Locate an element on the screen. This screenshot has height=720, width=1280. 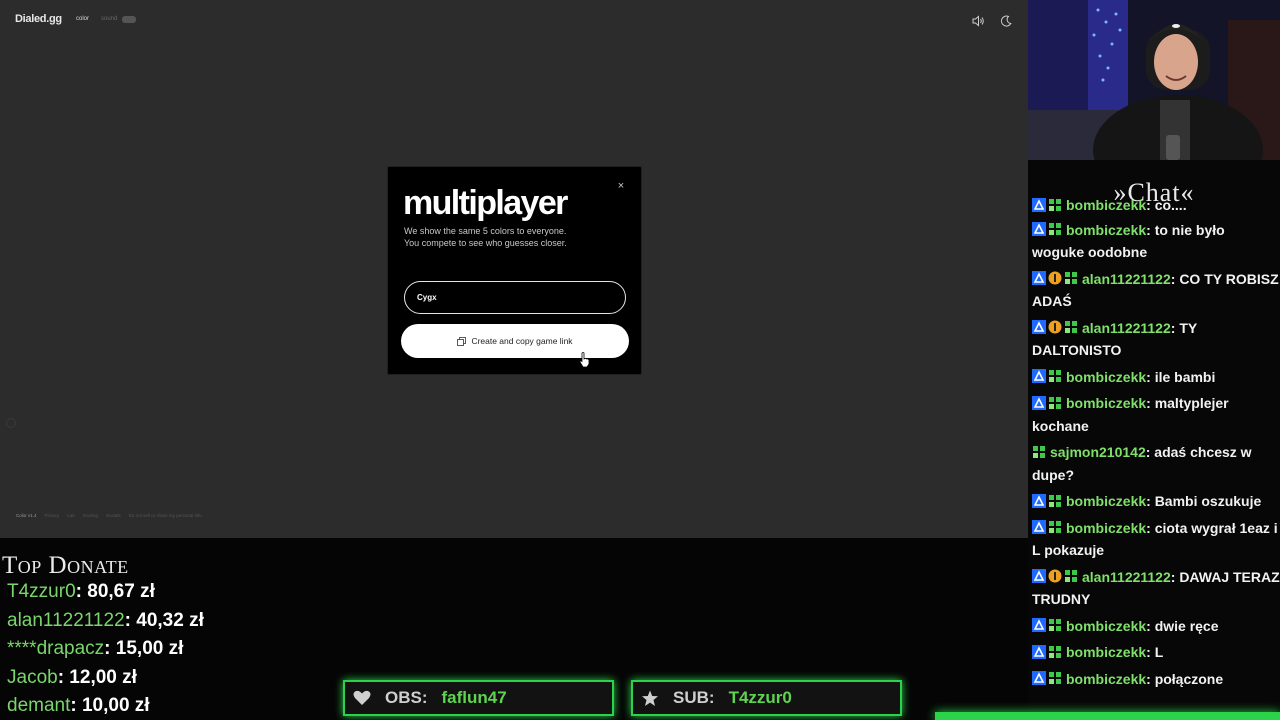
chat-message: bombiczekk: to nie było woguke oodobne is located at coordinates (1156, 241).